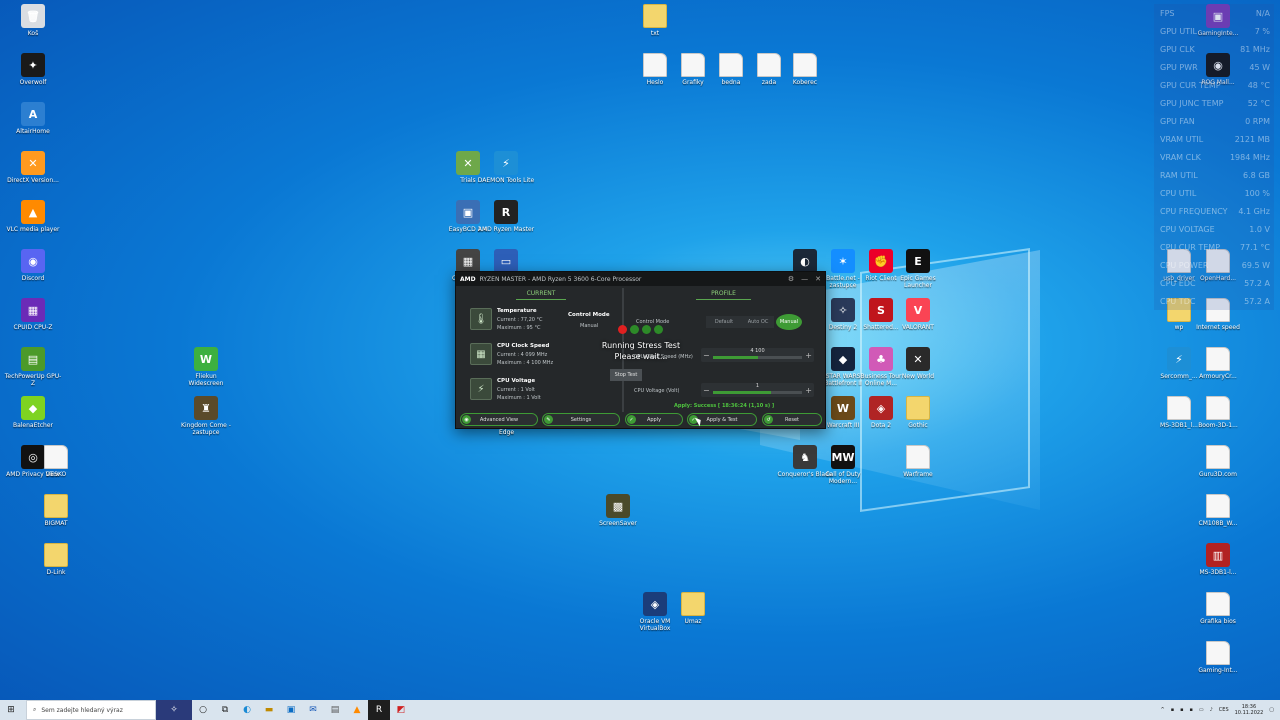  I want to click on desktop-icon: ✦ Overwolf, so click(33, 69).